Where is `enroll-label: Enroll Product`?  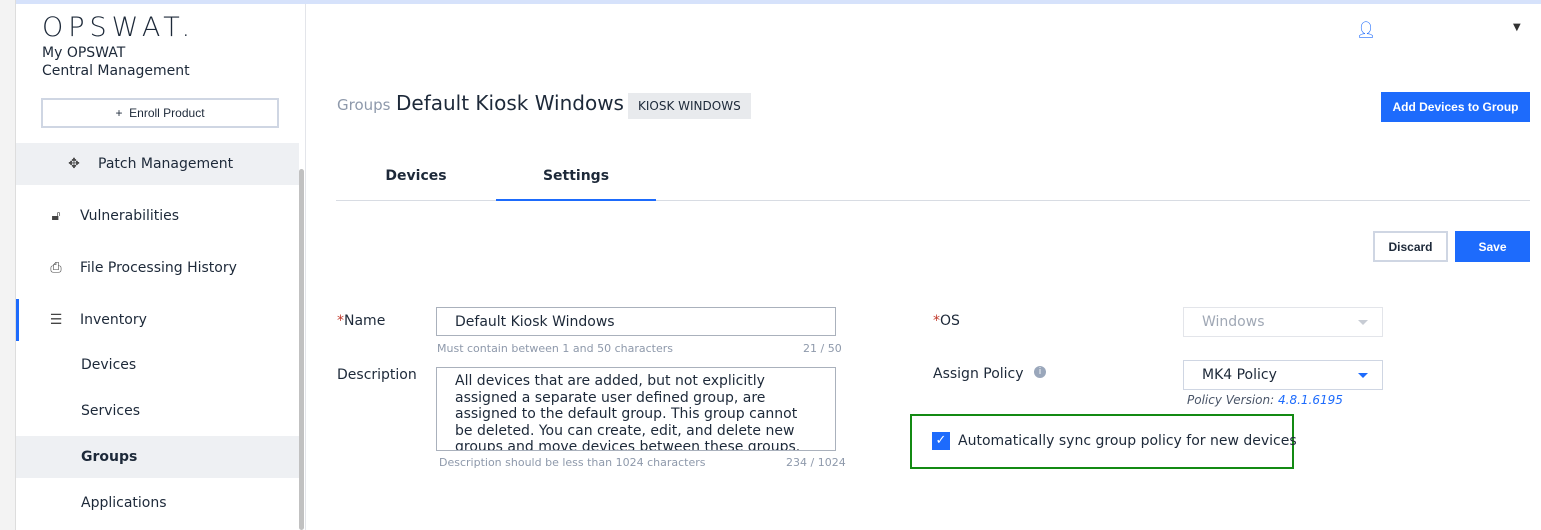
enroll-label: Enroll Product is located at coordinates (167, 113).